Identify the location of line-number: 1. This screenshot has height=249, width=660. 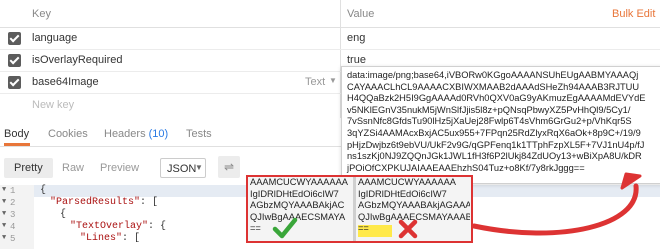
(13, 191).